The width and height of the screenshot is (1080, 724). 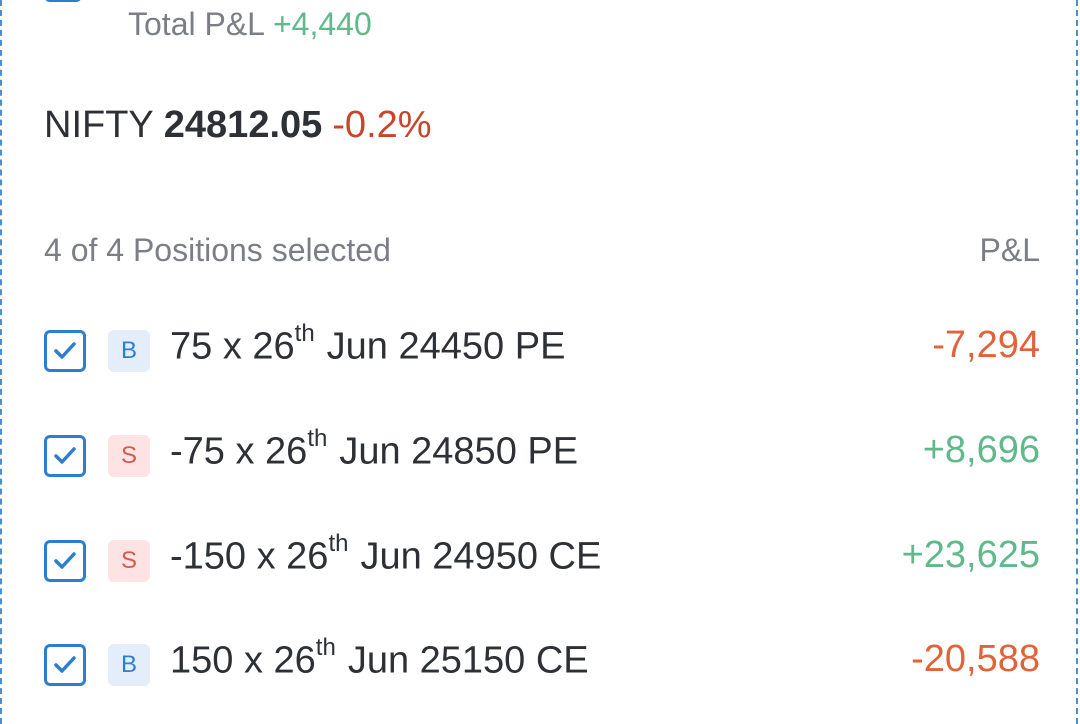 I want to click on pl-column-header: P&L, so click(x=1009, y=250).